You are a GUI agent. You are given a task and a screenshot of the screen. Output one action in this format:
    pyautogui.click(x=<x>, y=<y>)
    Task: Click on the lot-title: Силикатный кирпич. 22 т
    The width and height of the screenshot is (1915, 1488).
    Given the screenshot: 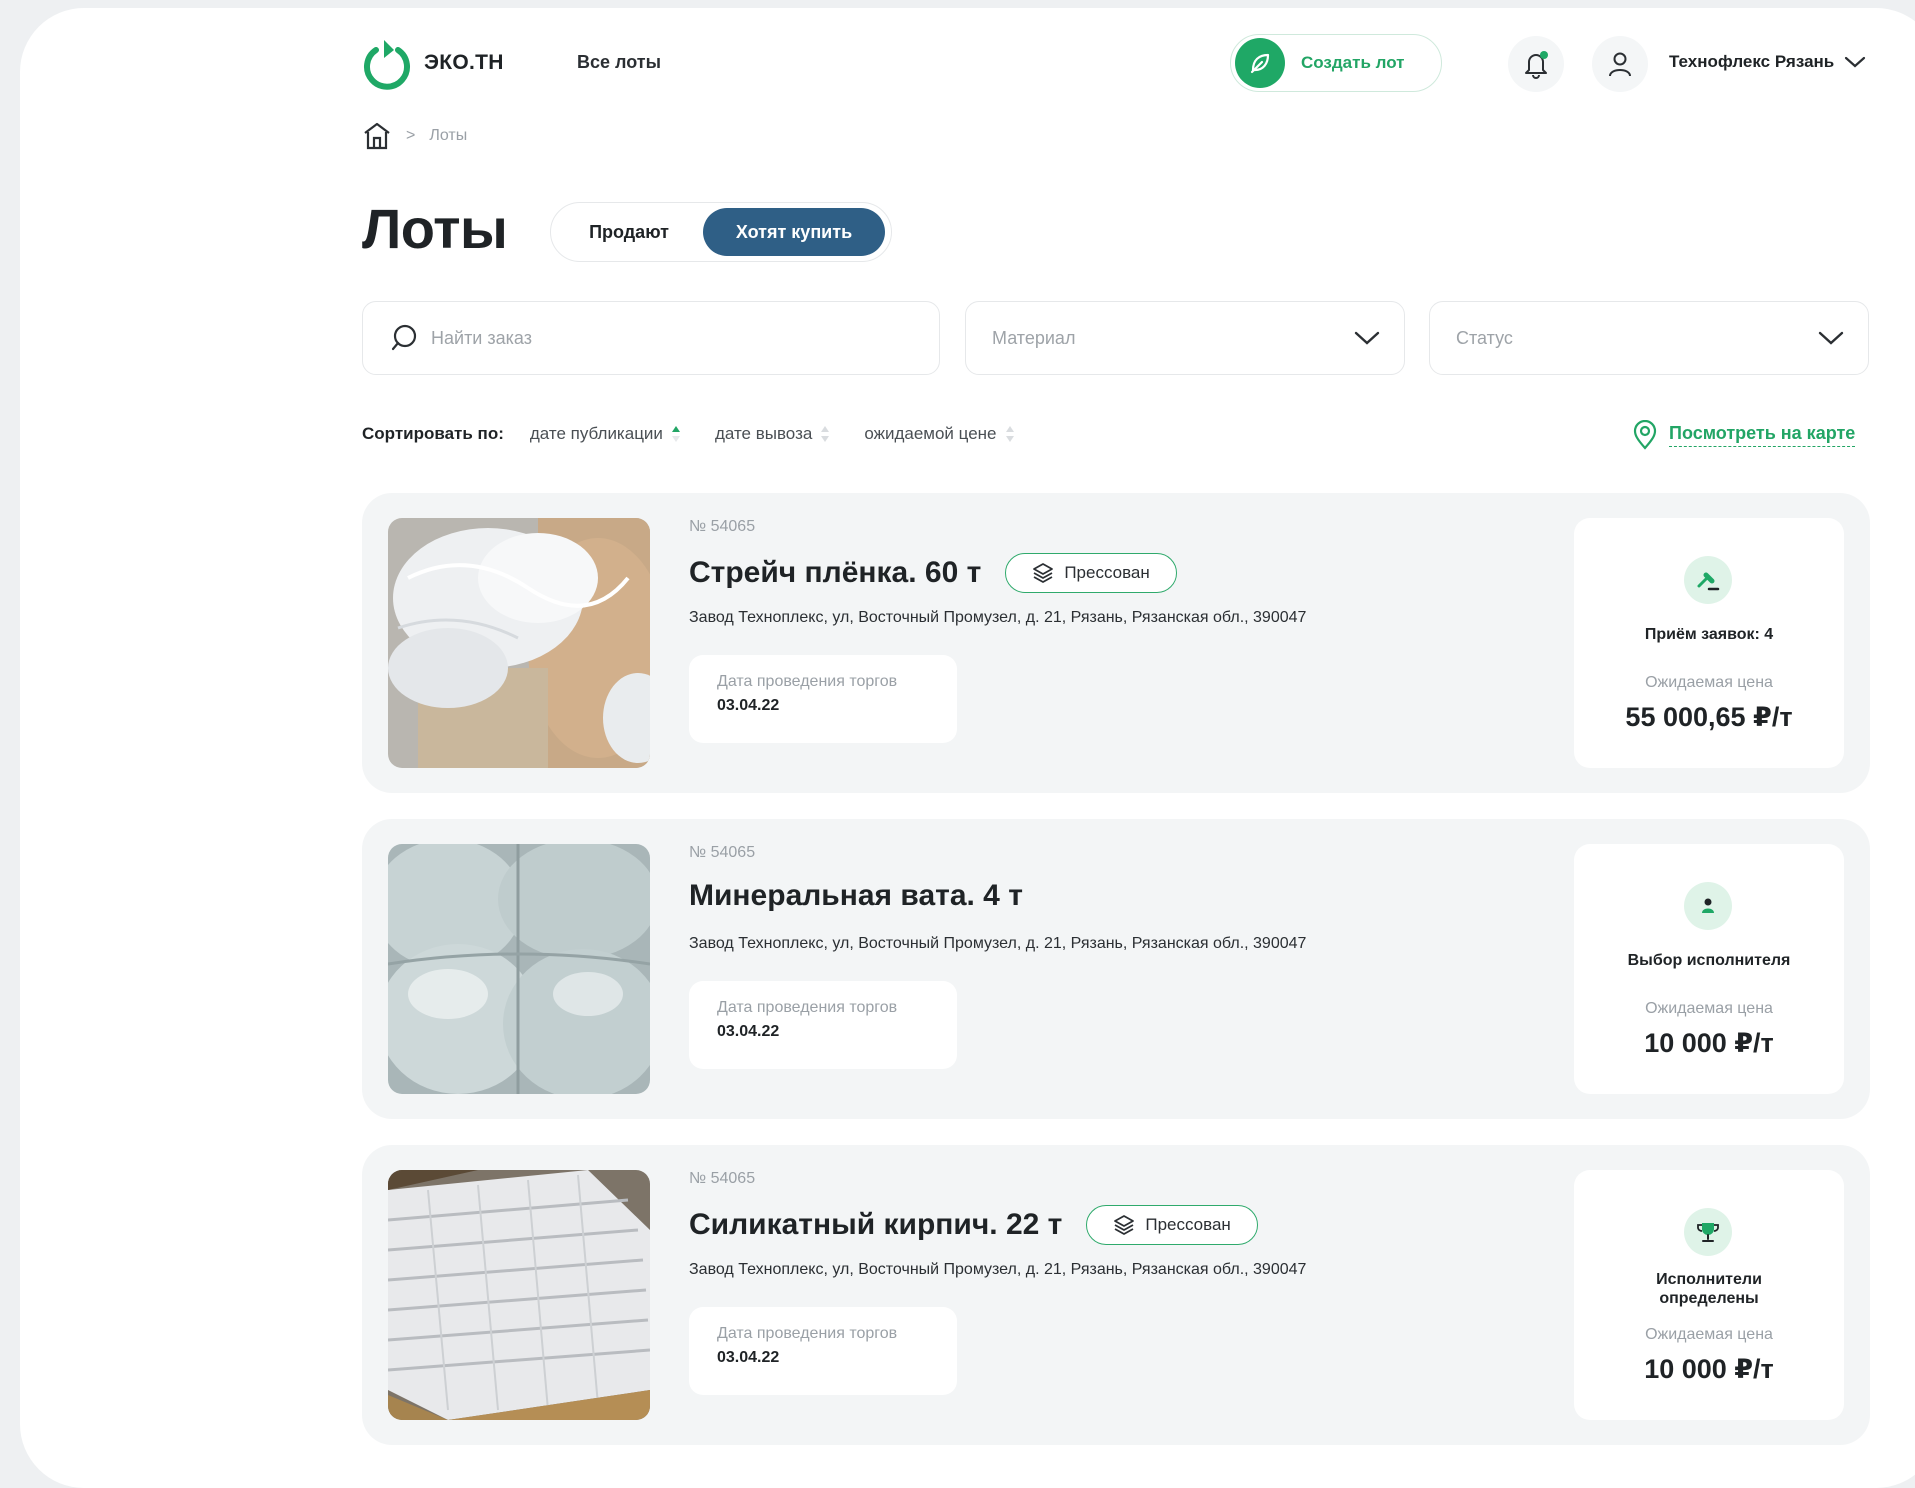 What is the action you would take?
    pyautogui.click(x=876, y=1224)
    